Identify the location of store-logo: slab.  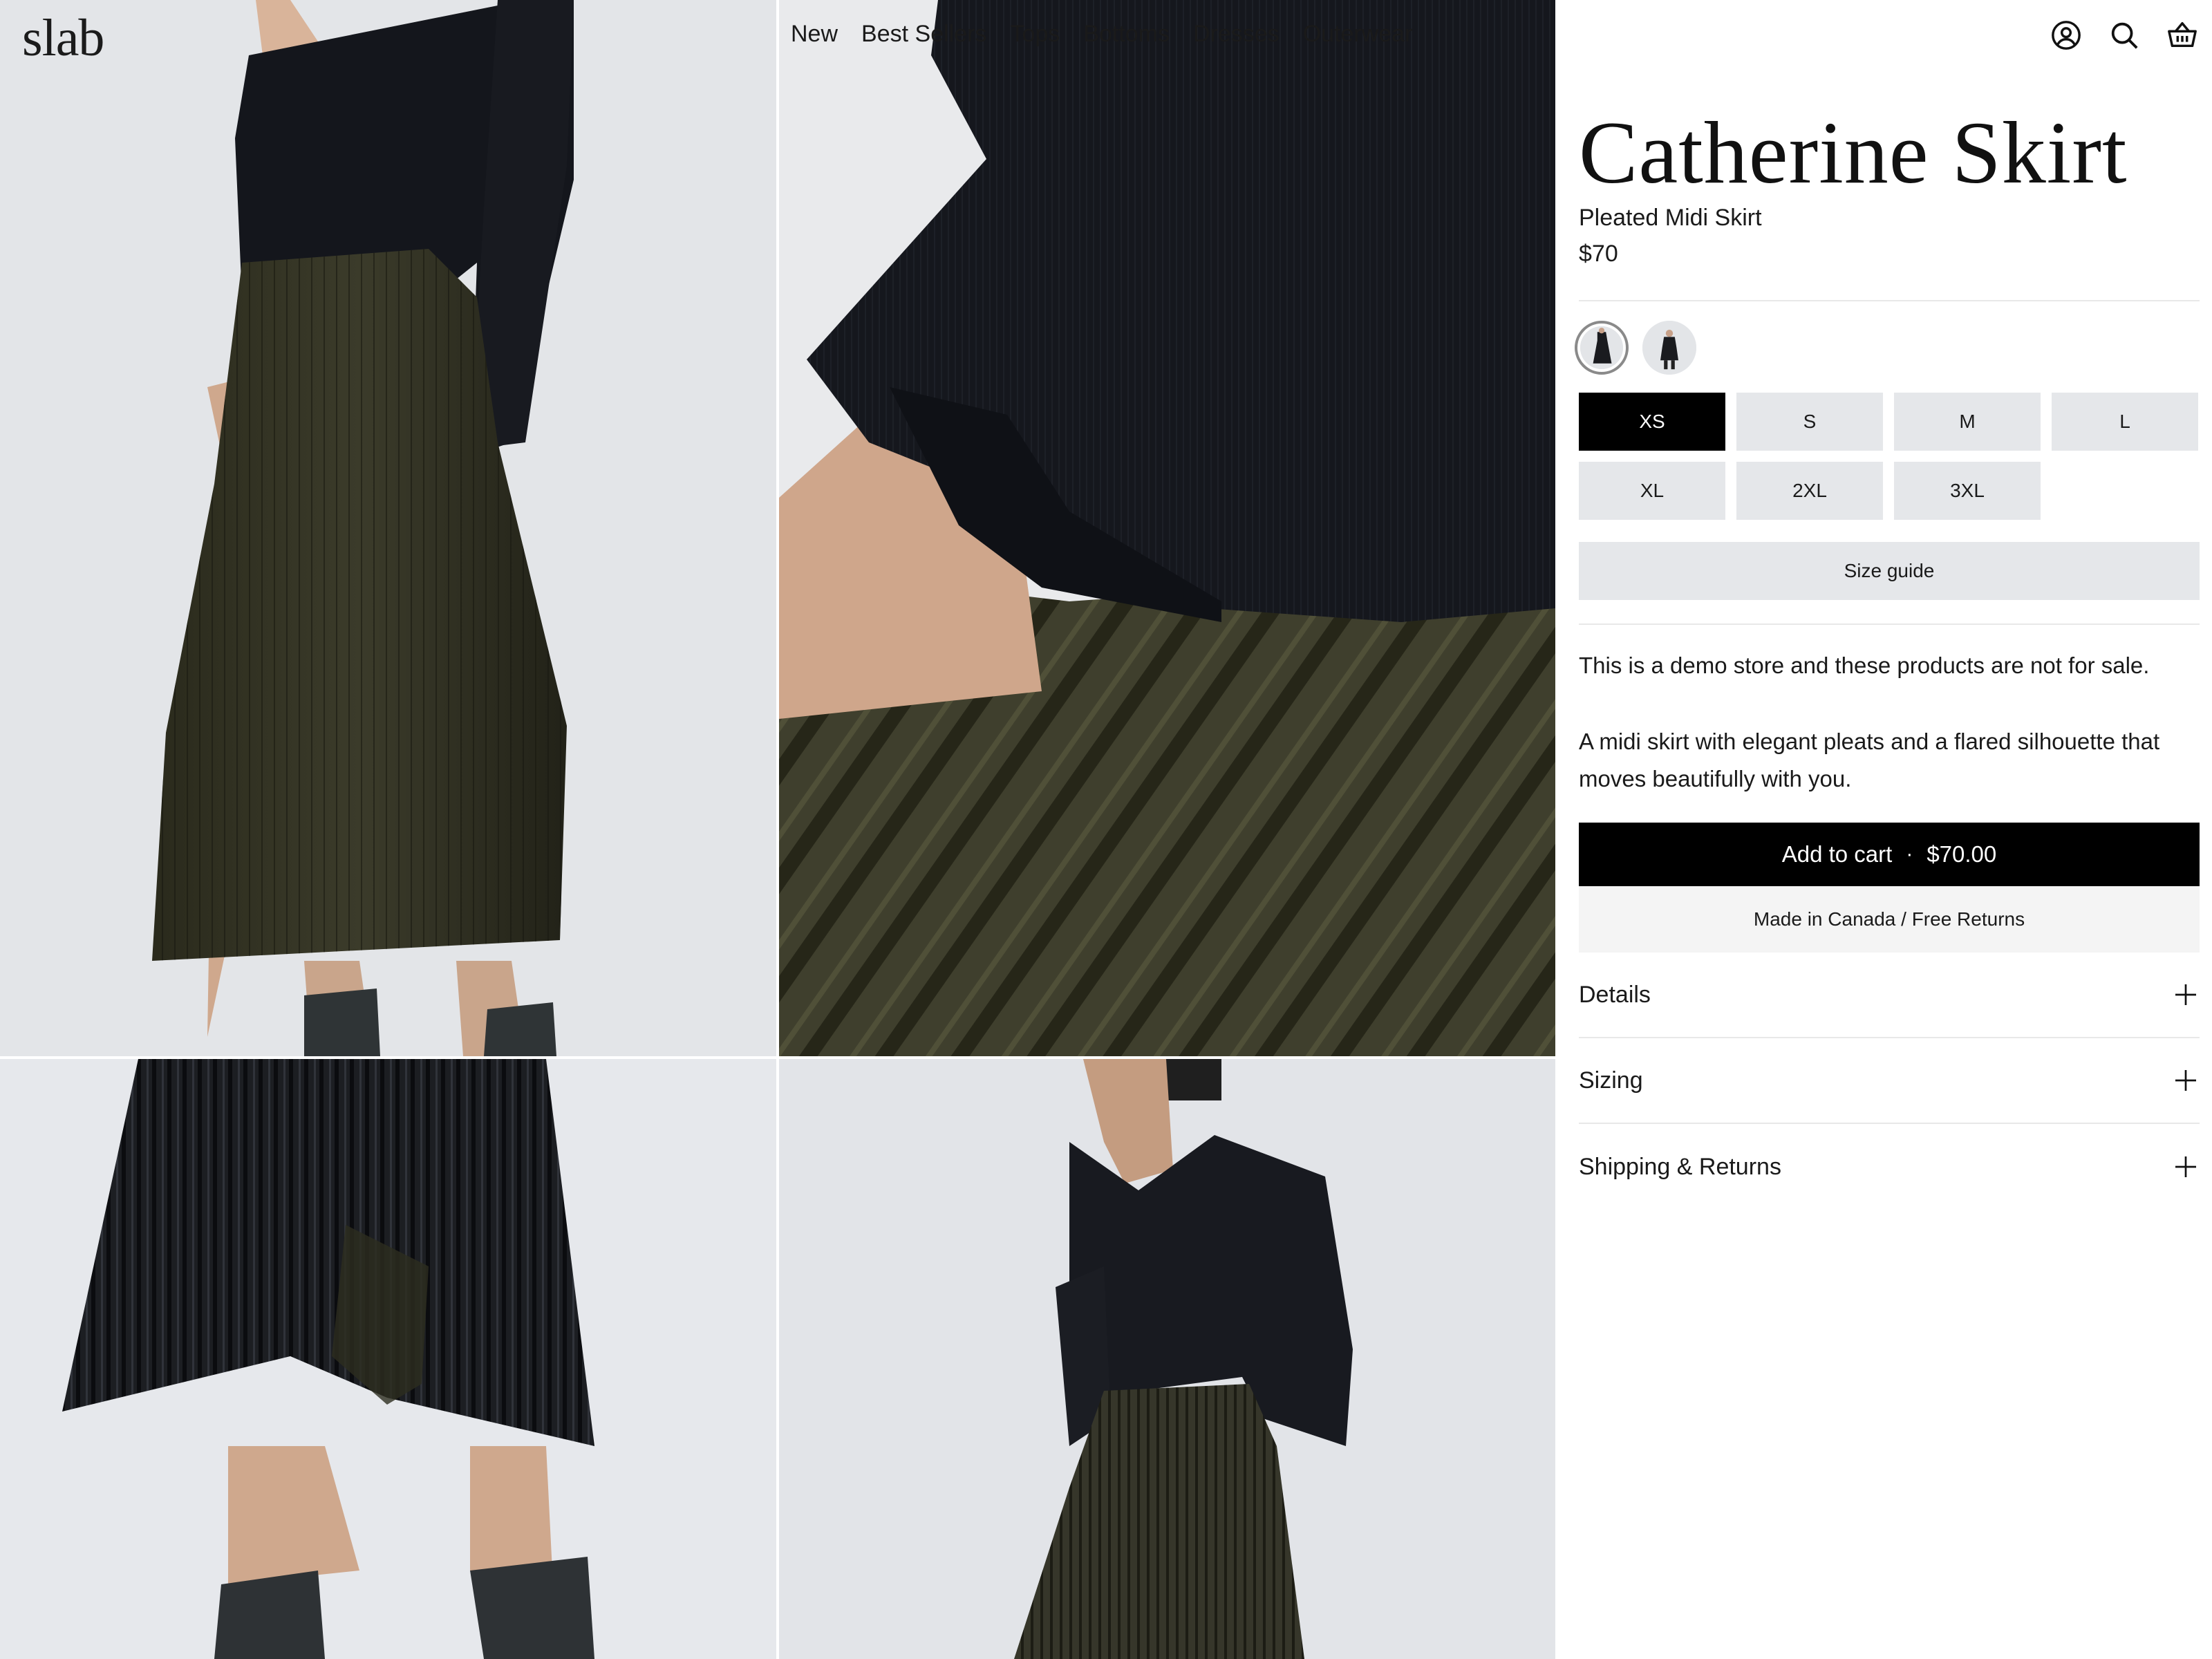
(63, 38).